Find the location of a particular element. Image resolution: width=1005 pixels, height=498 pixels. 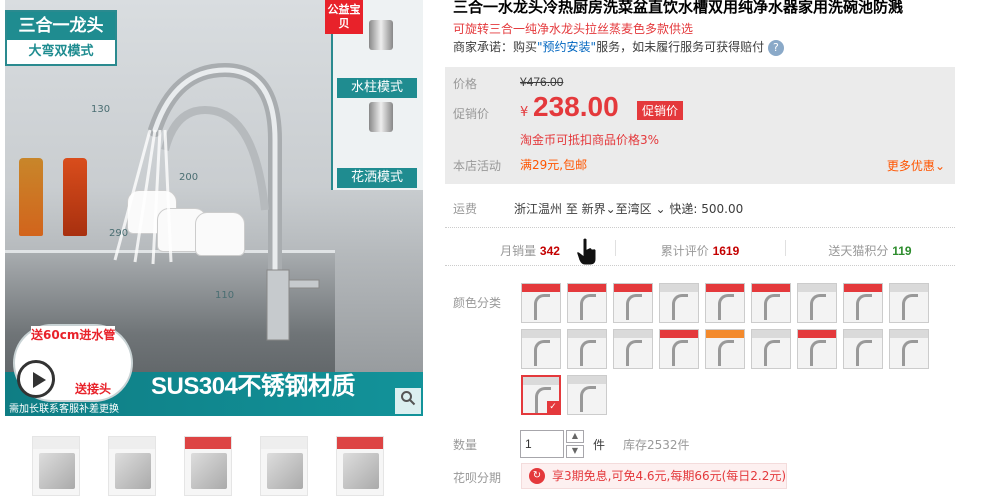

promo-price-label: 促销价 is located at coordinates (471, 114).